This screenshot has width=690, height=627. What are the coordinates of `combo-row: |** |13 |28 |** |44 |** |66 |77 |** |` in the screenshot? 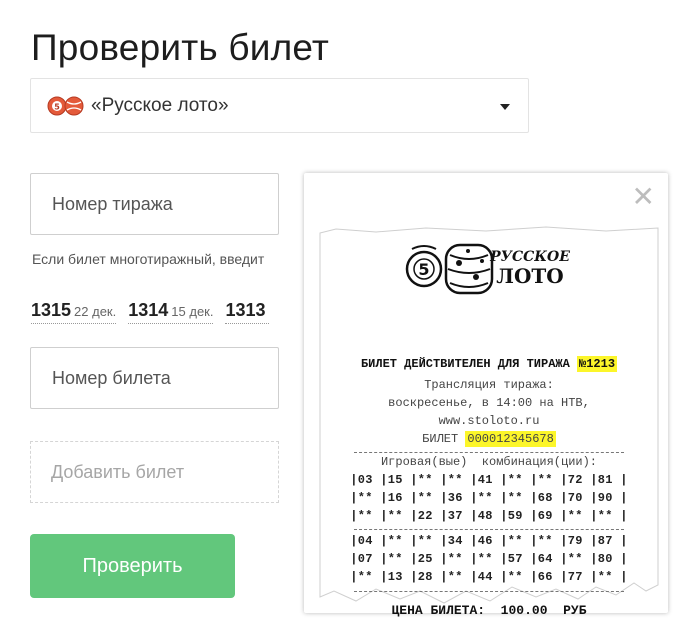 It's located at (489, 577).